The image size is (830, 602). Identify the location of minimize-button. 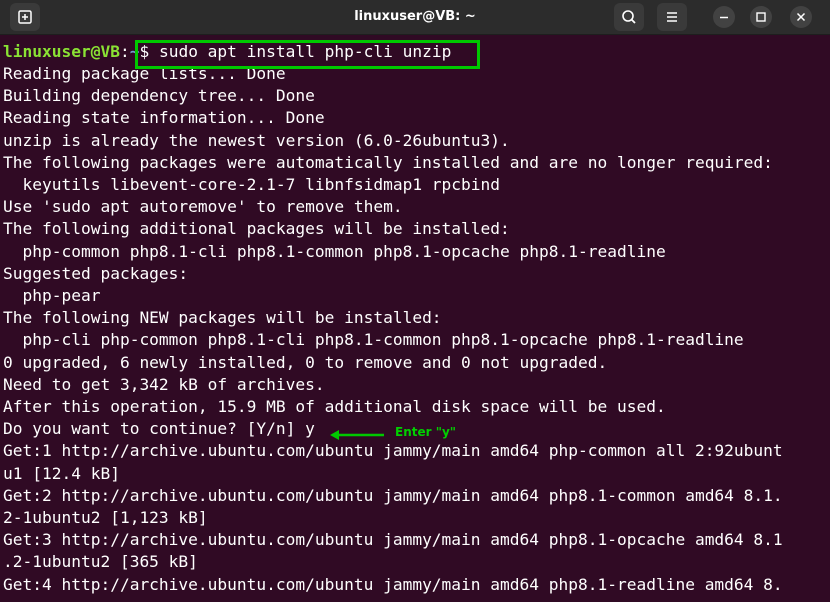
(724, 17).